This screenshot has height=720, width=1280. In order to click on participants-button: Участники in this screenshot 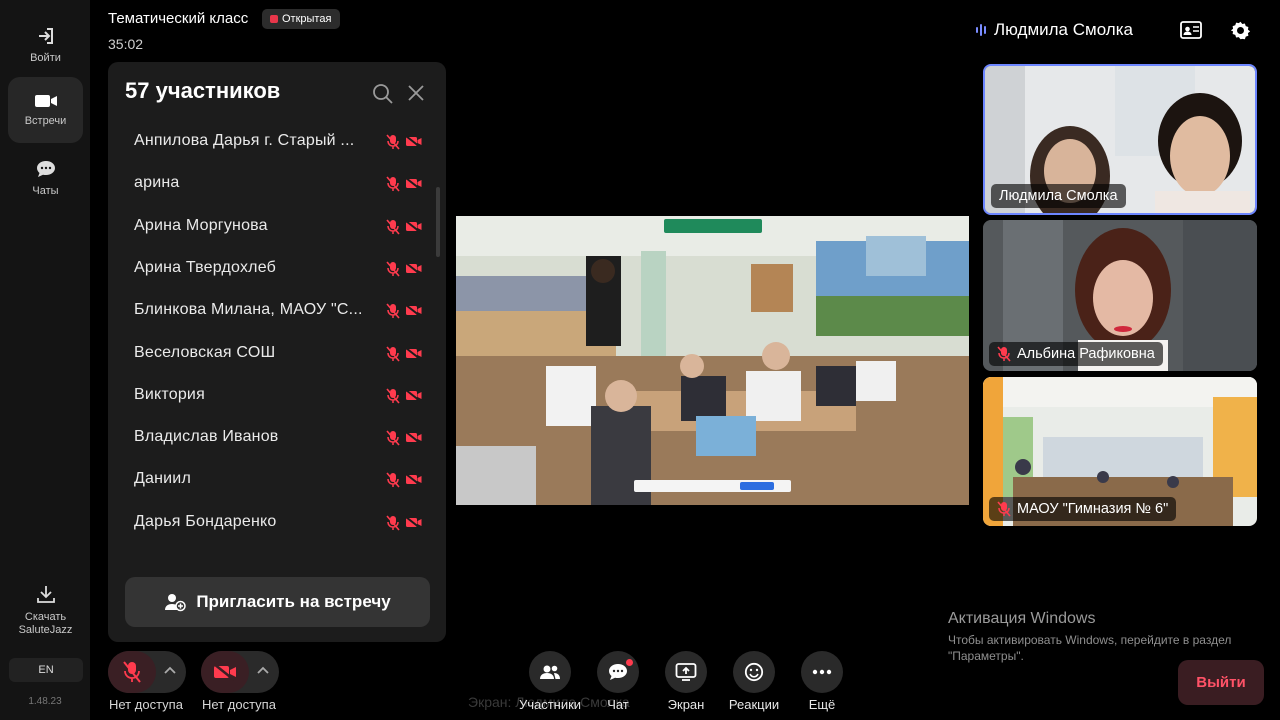, I will do `click(550, 681)`.